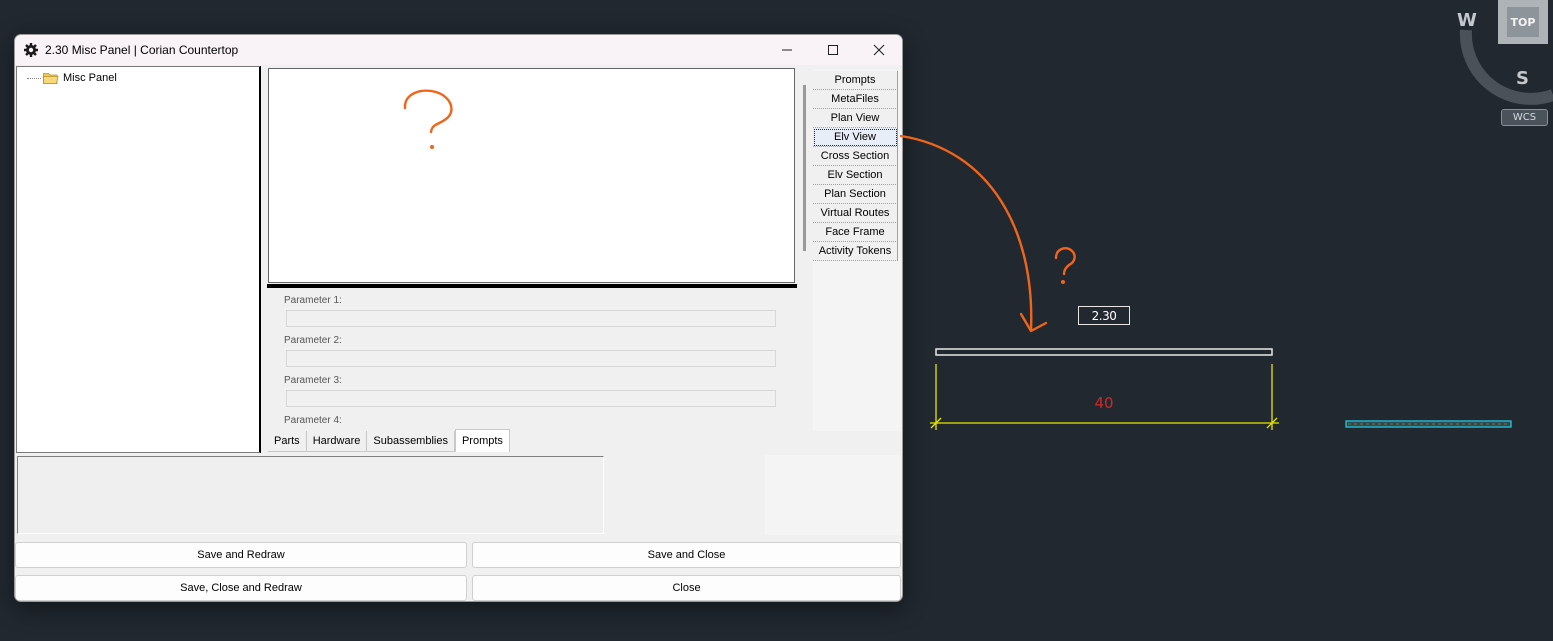  I want to click on parameter-2-label: Parameter 2:, so click(313, 340).